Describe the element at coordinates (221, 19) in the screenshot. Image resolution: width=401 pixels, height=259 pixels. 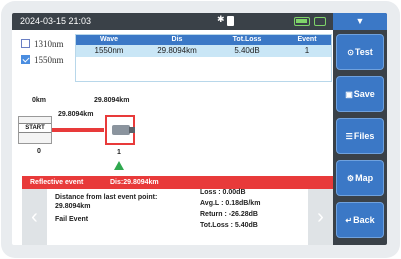
I see `bluetooth-icon: ✱` at that location.